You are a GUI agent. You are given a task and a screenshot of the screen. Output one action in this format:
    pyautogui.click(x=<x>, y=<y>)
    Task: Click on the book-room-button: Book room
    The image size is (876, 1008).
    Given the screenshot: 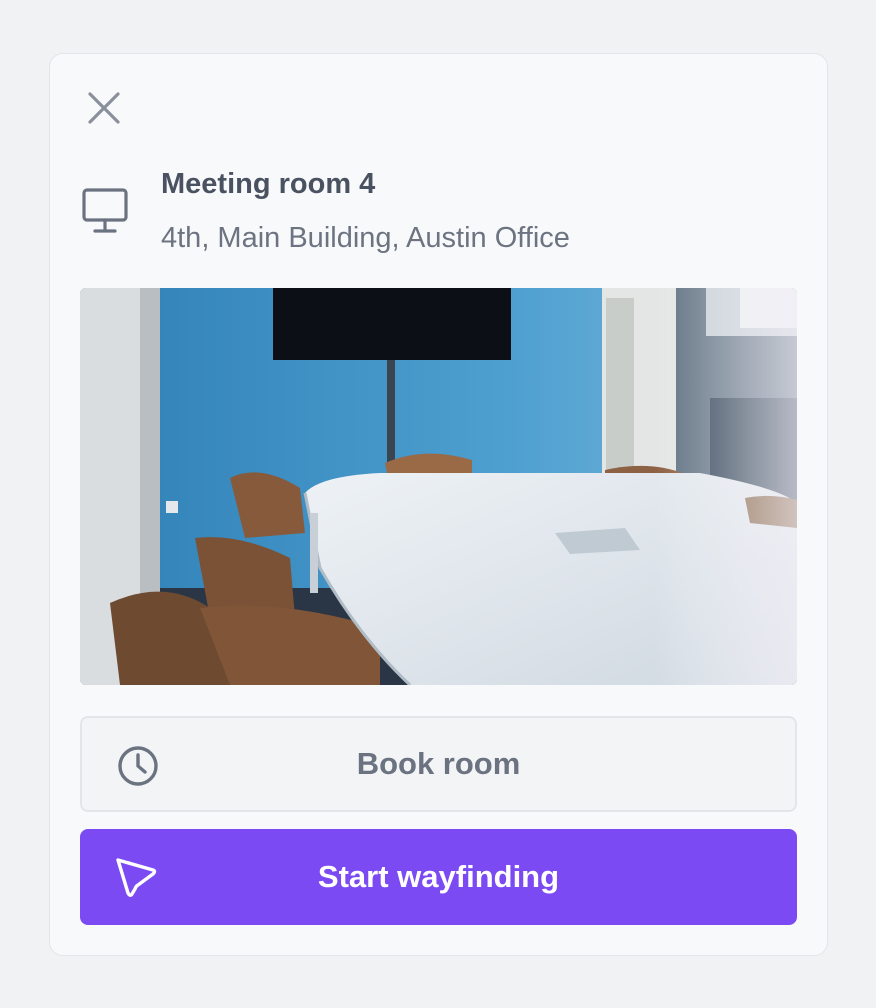 What is the action you would take?
    pyautogui.click(x=438, y=764)
    